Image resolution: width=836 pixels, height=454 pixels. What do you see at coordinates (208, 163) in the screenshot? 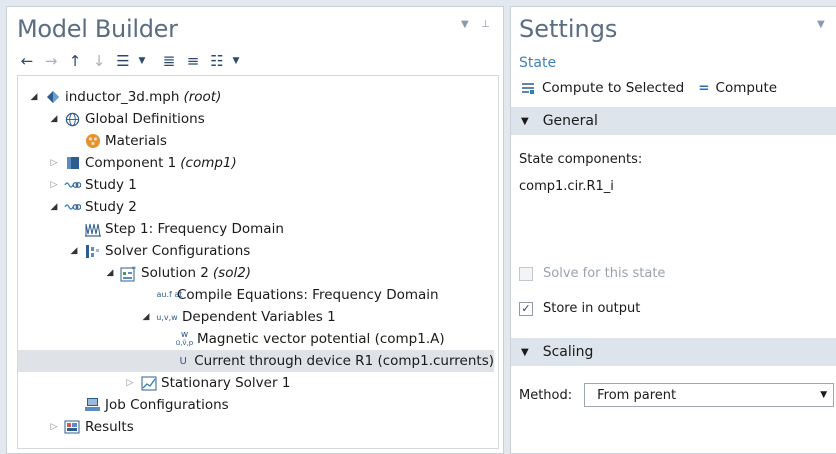
I see `tree-label-suffix: (comp1)` at bounding box center [208, 163].